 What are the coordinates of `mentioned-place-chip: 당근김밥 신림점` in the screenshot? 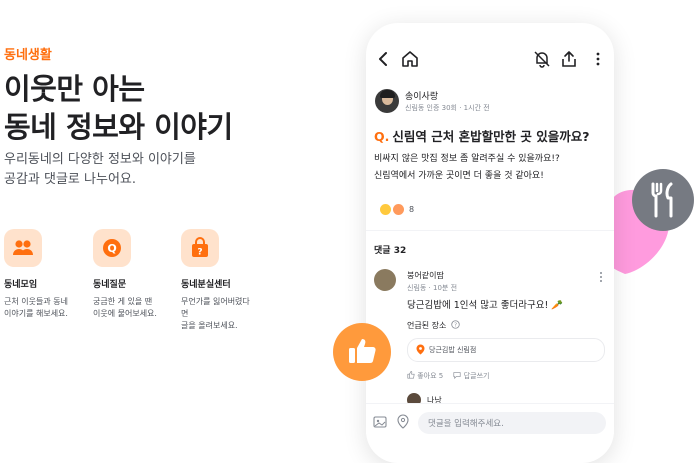 It's located at (506, 350).